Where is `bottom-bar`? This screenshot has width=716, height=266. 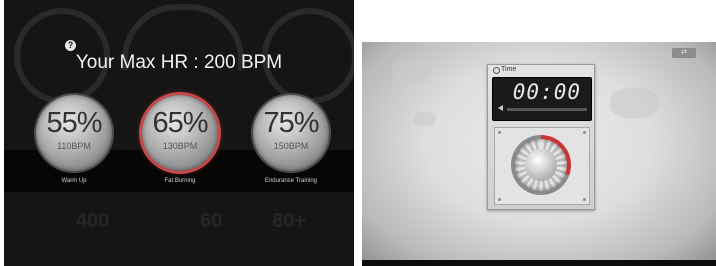 bottom-bar is located at coordinates (539, 263).